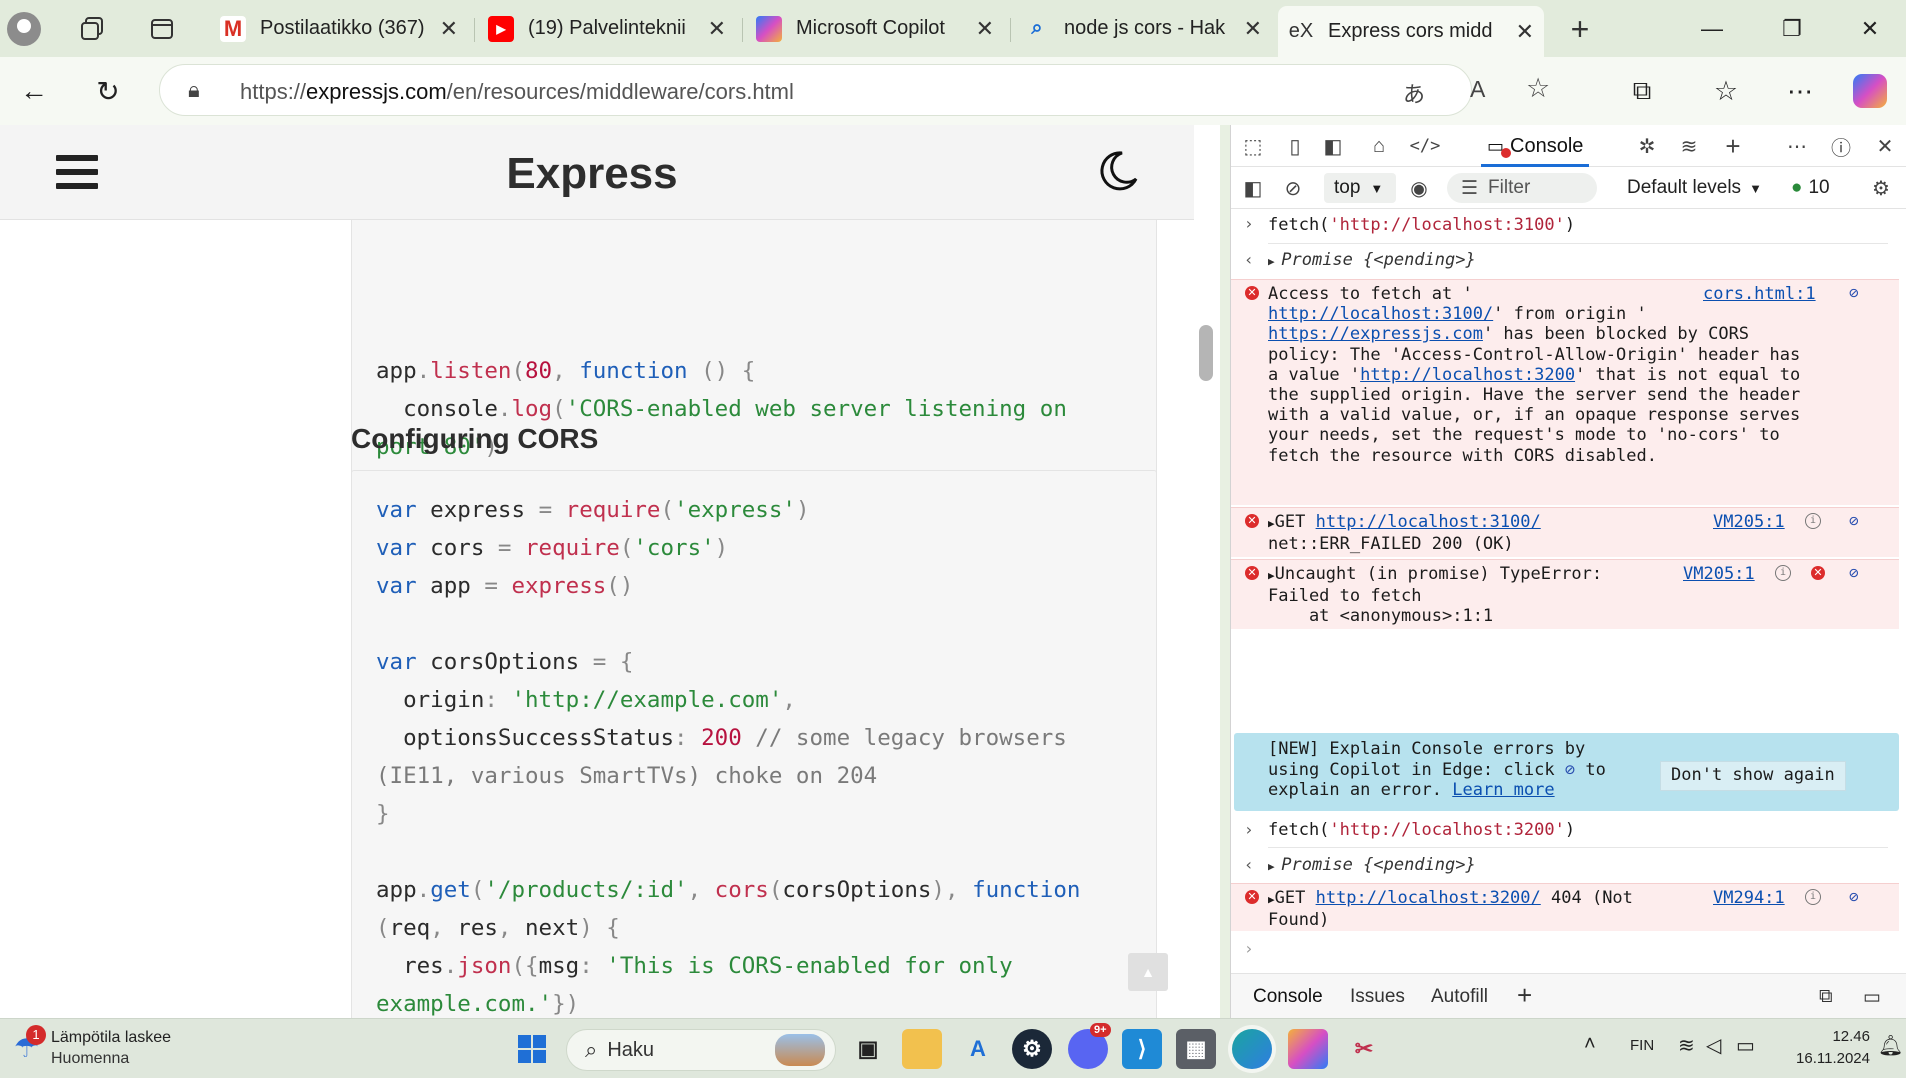 The image size is (1906, 1078). I want to click on new-tab-icon: +, so click(1580, 29).